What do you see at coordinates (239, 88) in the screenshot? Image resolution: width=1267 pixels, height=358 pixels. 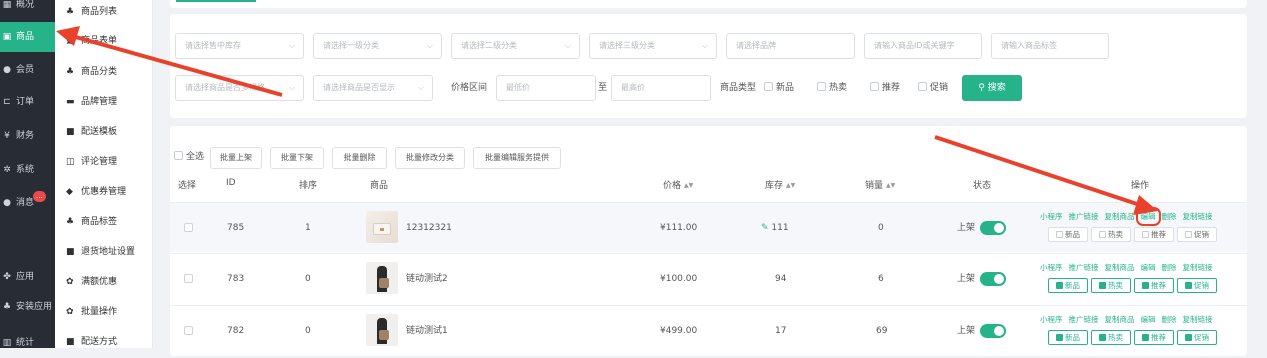 I see `spec-select: 请选择商品是否多规格 ⌵` at bounding box center [239, 88].